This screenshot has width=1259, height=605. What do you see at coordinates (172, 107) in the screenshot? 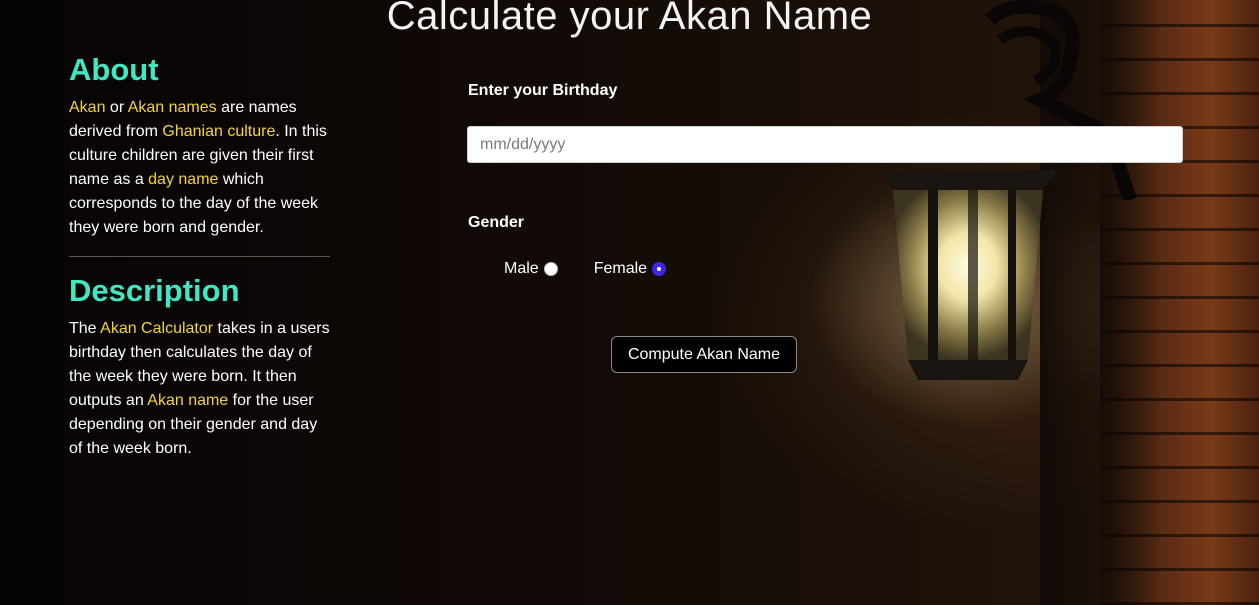
I see `highlighted-term: Akan names` at bounding box center [172, 107].